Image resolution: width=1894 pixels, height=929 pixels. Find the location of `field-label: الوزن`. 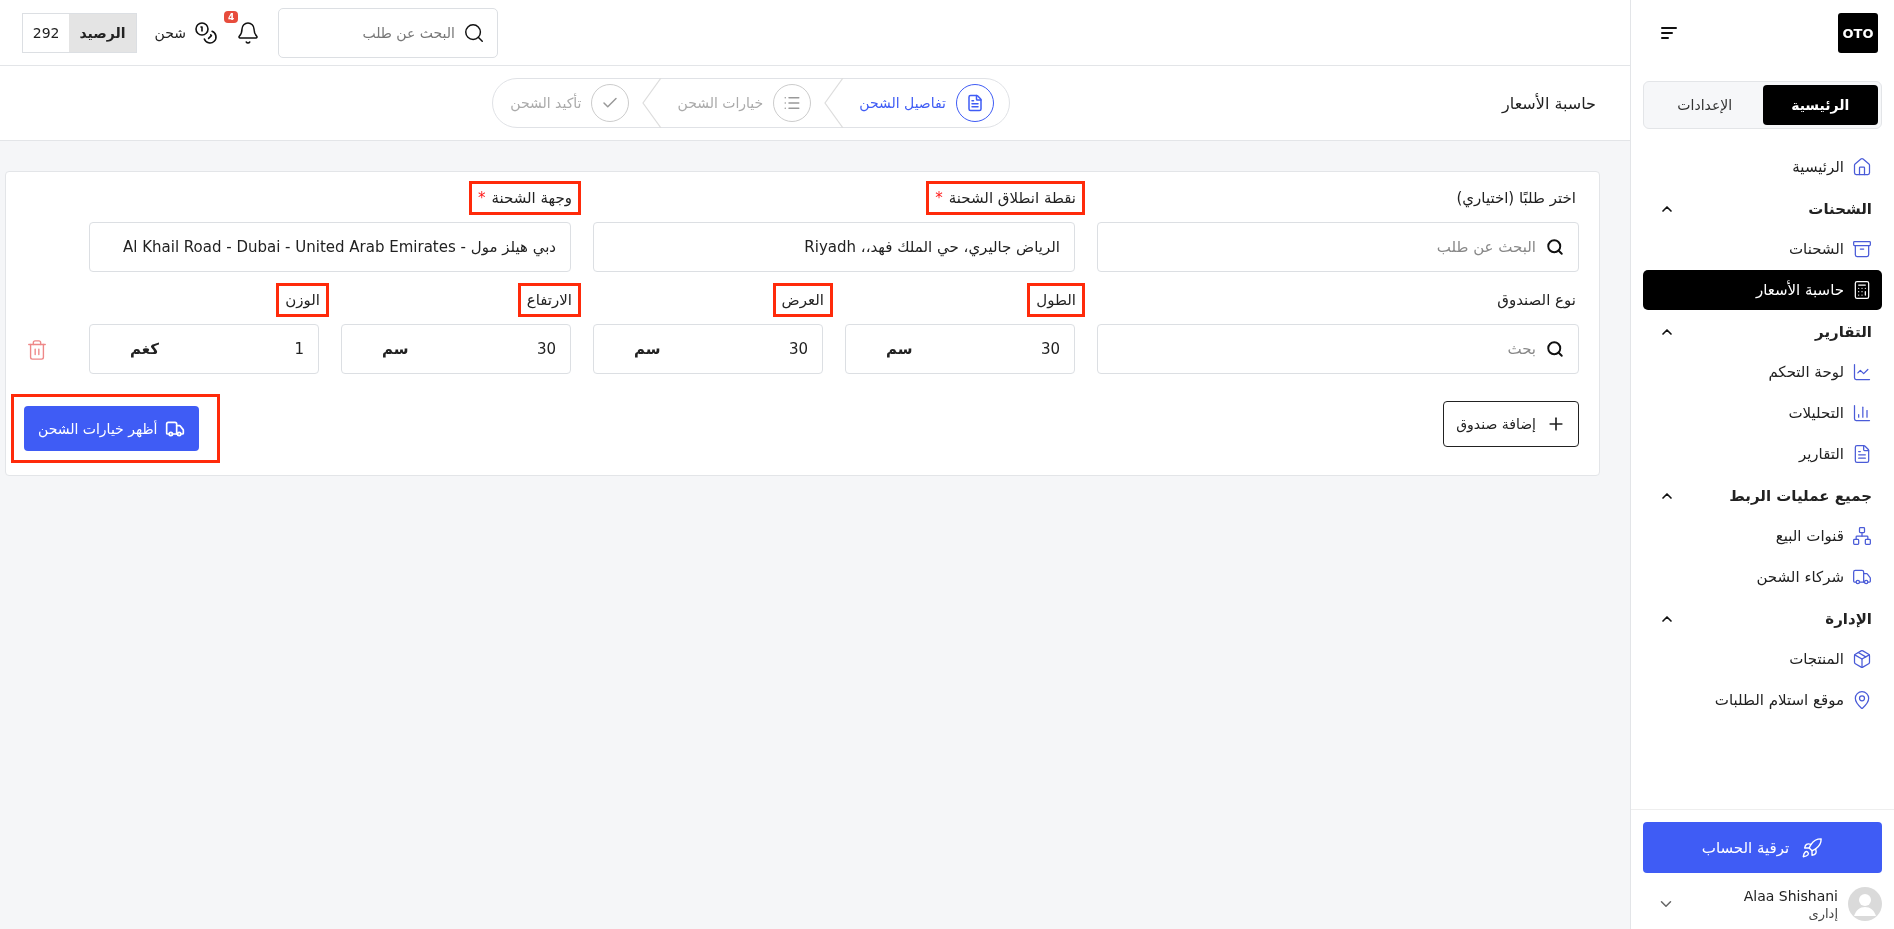

field-label: الوزن is located at coordinates (302, 300).